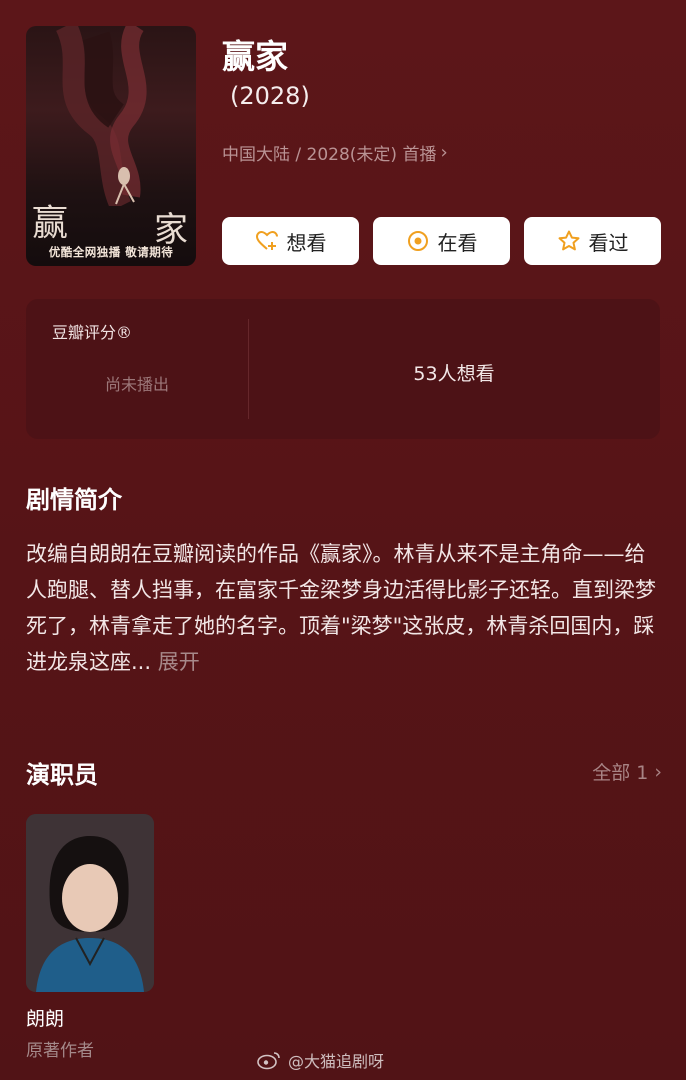 The image size is (686, 1080). Describe the element at coordinates (336, 1061) in the screenshot. I see `watermark-text: @大猫追剧呀` at that location.